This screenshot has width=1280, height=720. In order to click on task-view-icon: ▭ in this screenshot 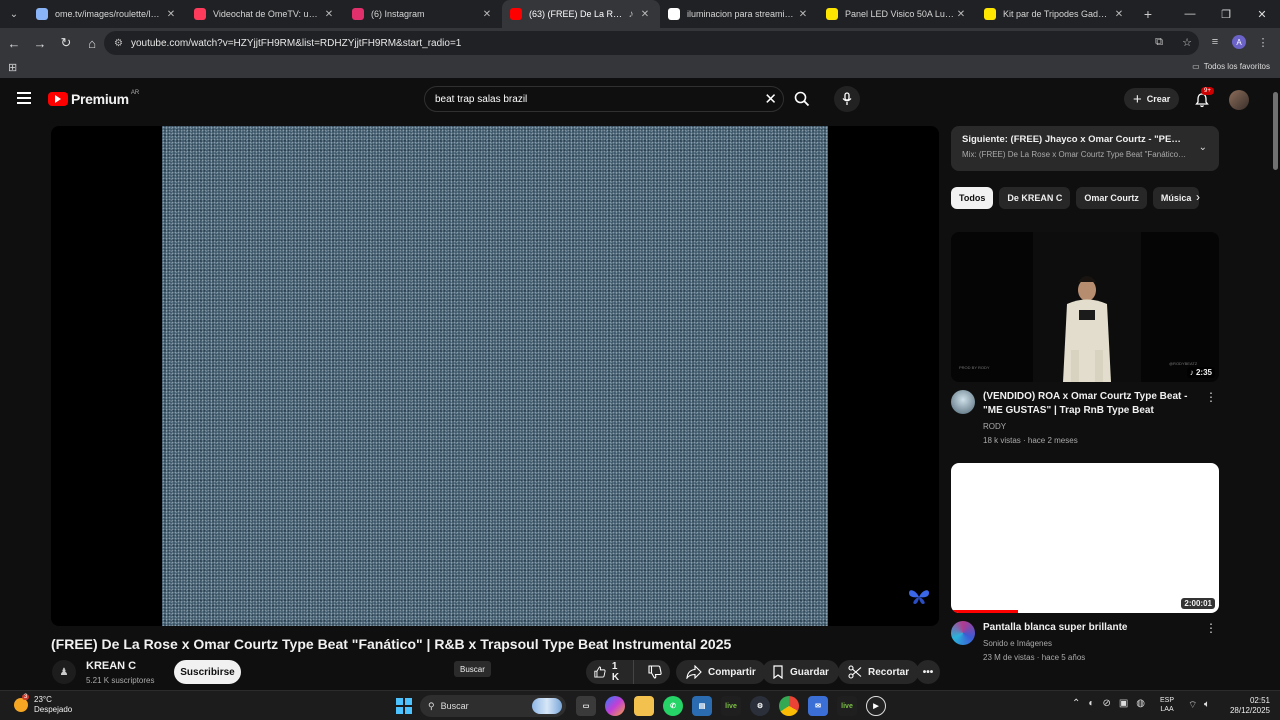, I will do `click(586, 706)`.